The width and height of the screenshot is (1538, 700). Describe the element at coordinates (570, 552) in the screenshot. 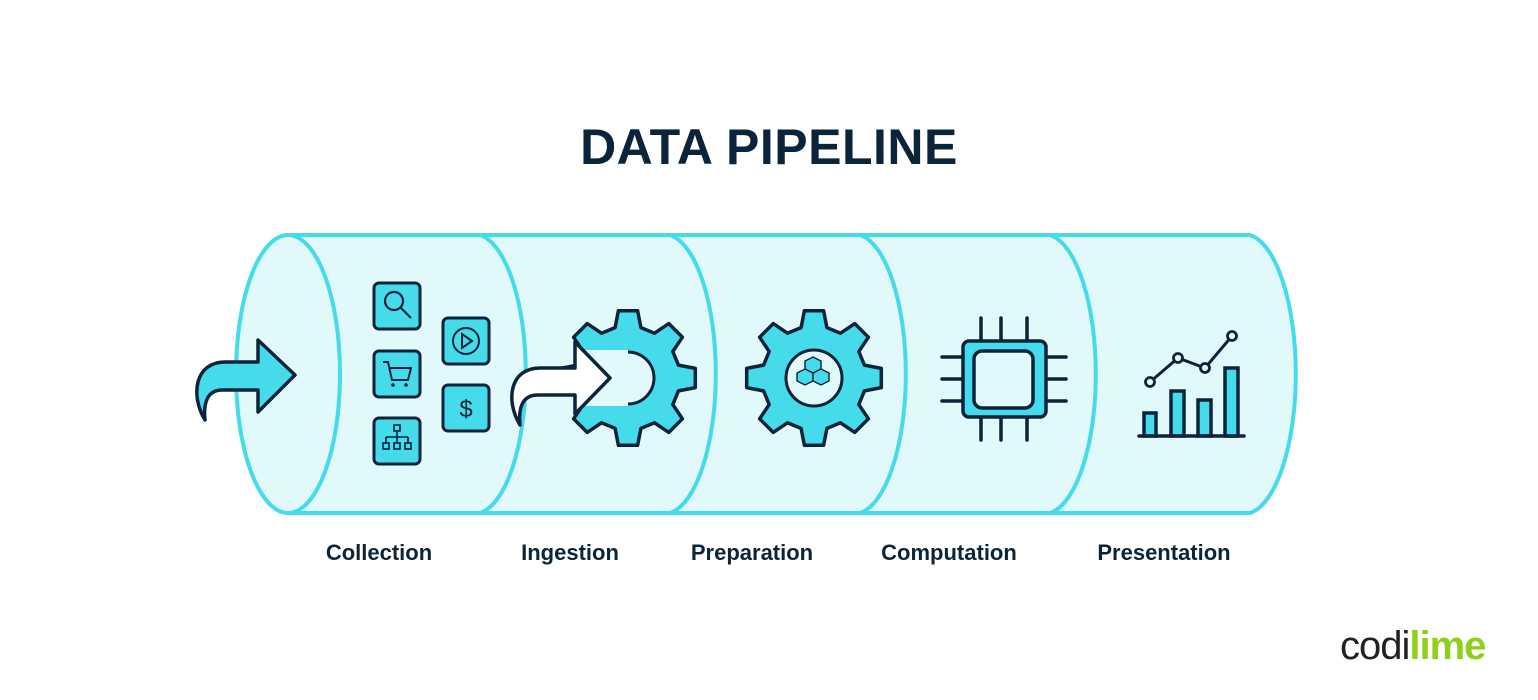

I see `stage-label-ingestion: Ingestion` at that location.